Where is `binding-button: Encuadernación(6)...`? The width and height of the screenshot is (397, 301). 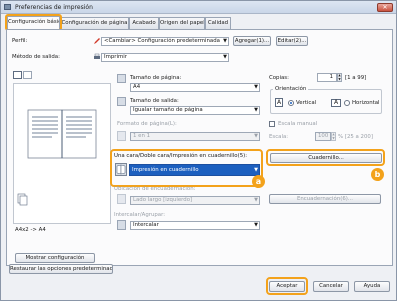 binding-button: Encuadernación(6)... is located at coordinates (325, 199).